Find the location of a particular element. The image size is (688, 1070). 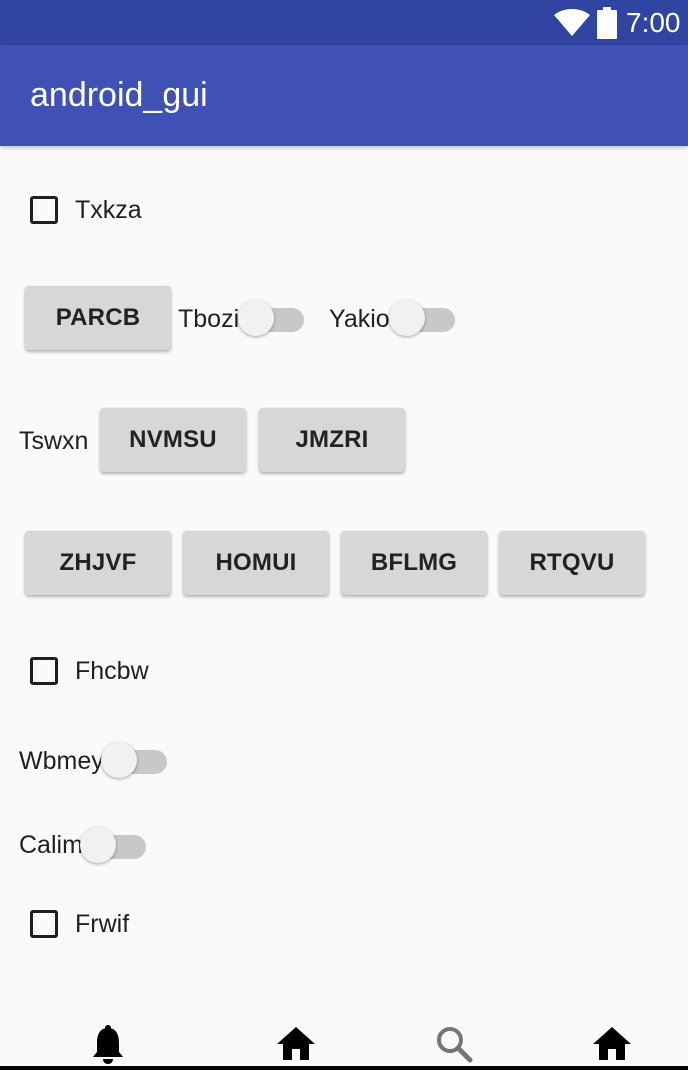

checkbox-label: Fhcbw is located at coordinates (112, 671).